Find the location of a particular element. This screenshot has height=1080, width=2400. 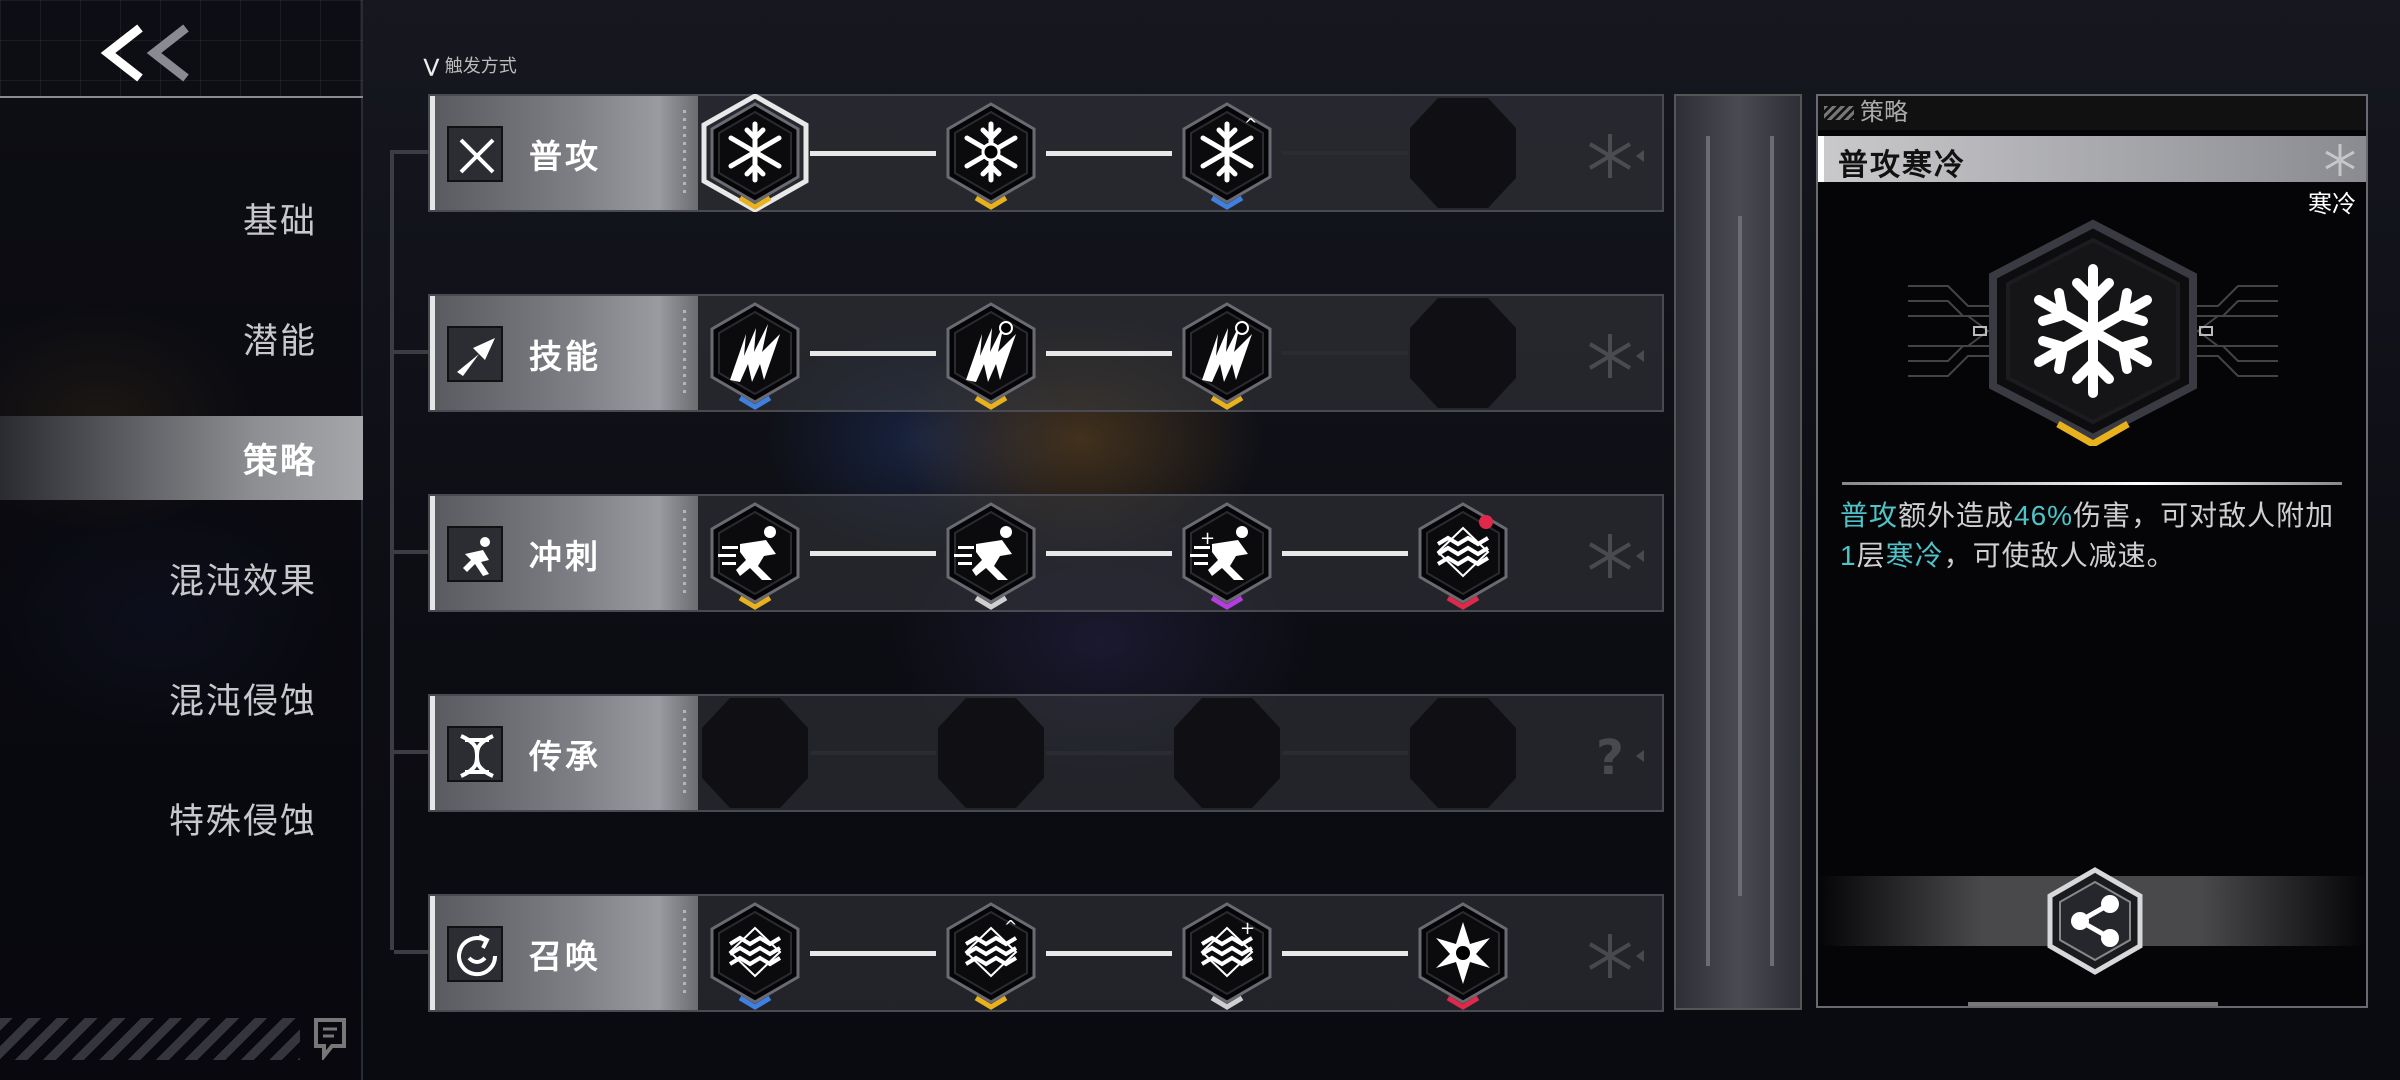

nav-item-label: 基础 is located at coordinates (279, 221).